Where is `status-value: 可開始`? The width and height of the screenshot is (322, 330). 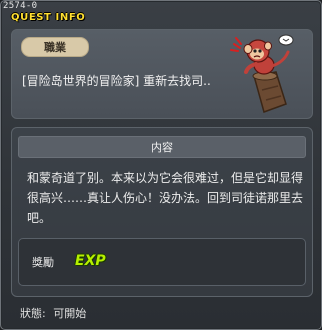 status-value: 可開始 is located at coordinates (70, 313).